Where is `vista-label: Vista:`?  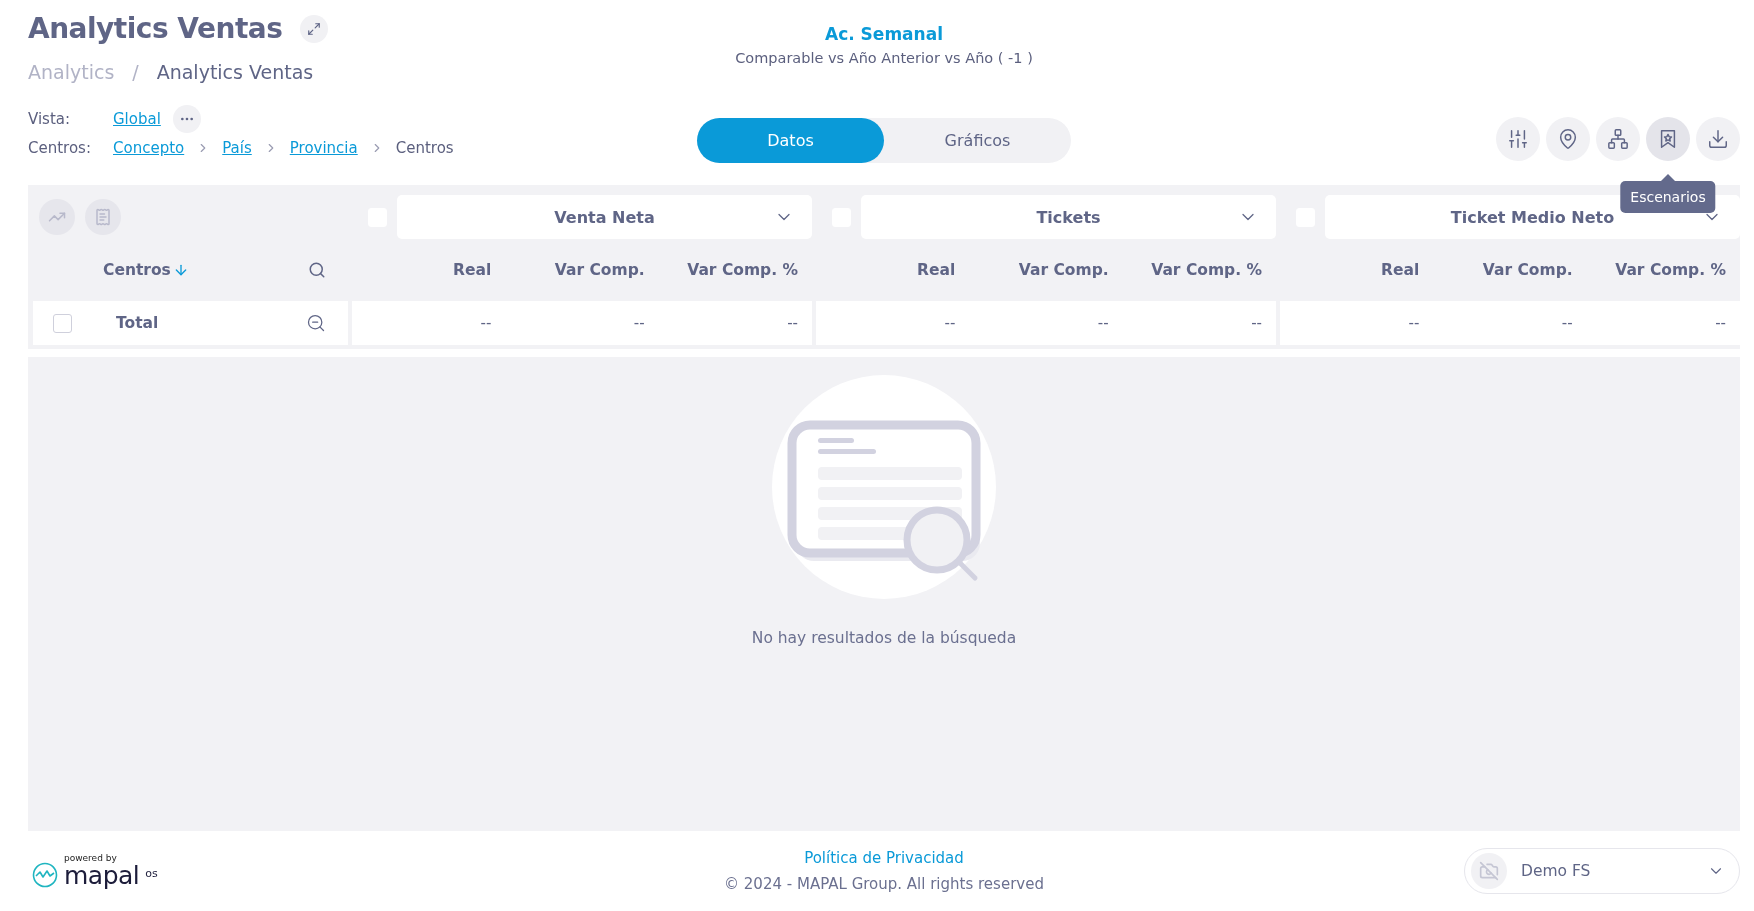 vista-label: Vista: is located at coordinates (50, 119).